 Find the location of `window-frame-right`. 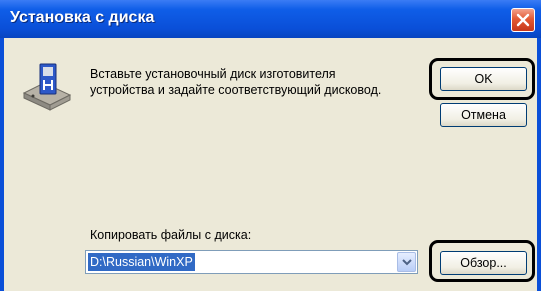

window-frame-right is located at coordinates (539, 164).